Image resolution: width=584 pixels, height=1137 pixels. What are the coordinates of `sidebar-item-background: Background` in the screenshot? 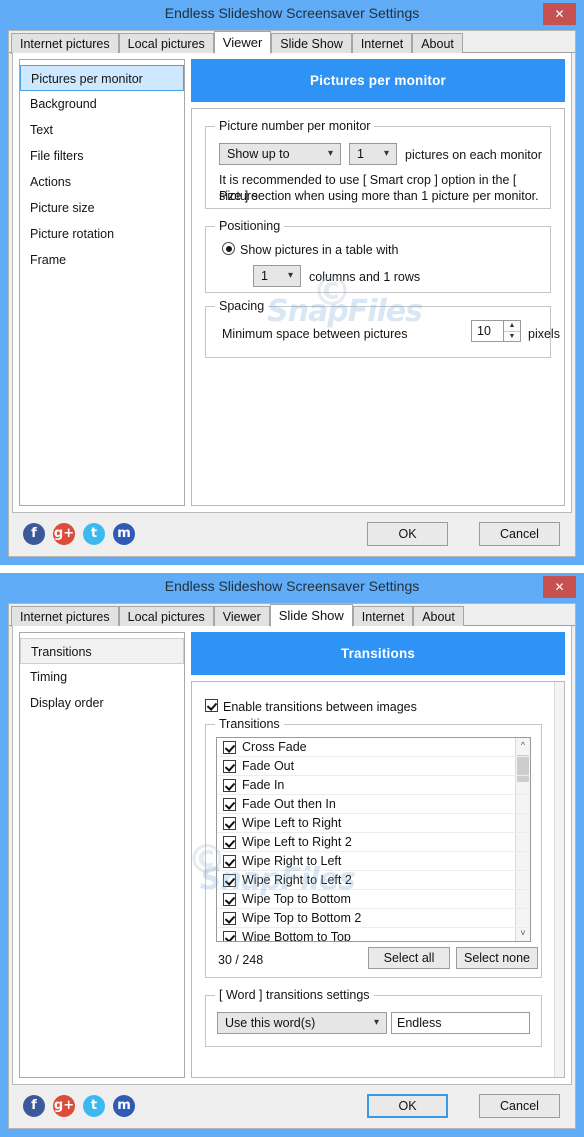 It's located at (102, 104).